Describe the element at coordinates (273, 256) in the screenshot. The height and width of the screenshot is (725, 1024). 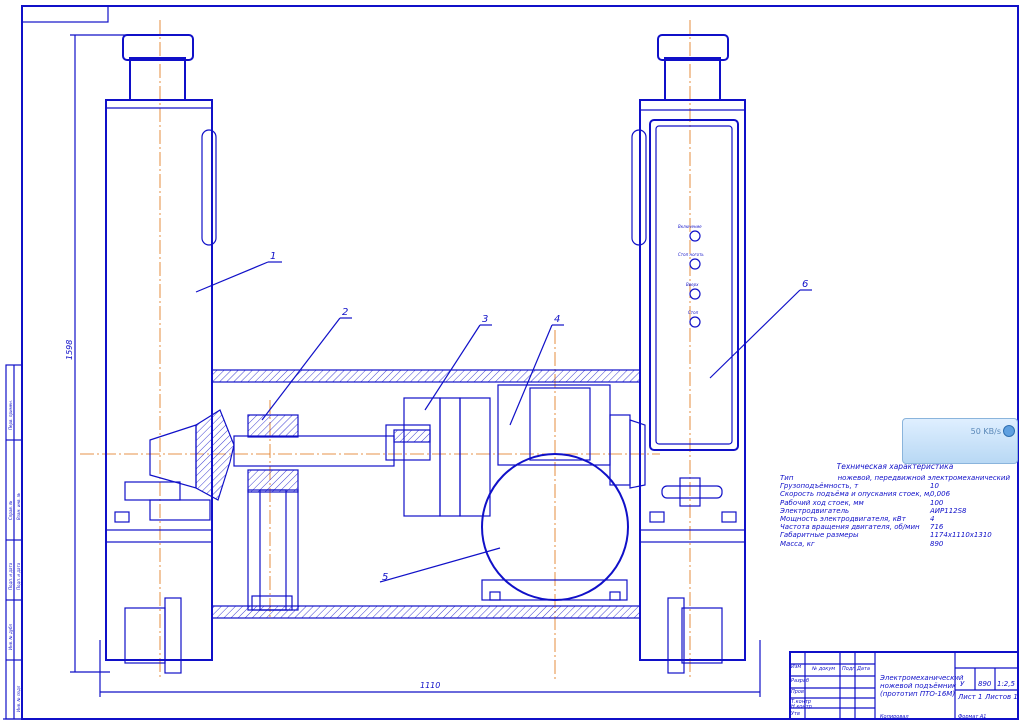
I see `callout-1: 1` at that location.